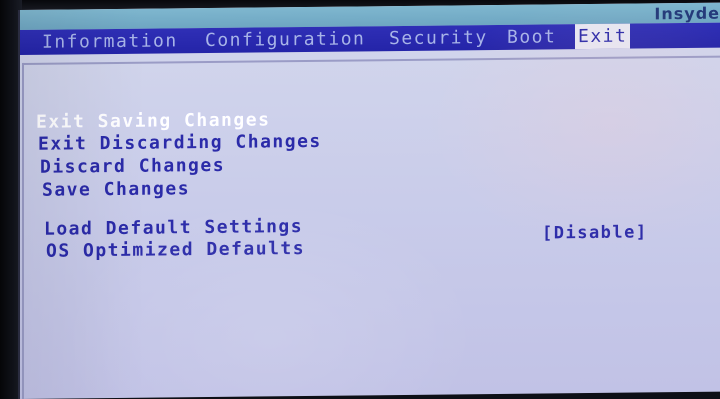 The image size is (720, 399). What do you see at coordinates (110, 41) in the screenshot?
I see `tab-information: Information` at bounding box center [110, 41].